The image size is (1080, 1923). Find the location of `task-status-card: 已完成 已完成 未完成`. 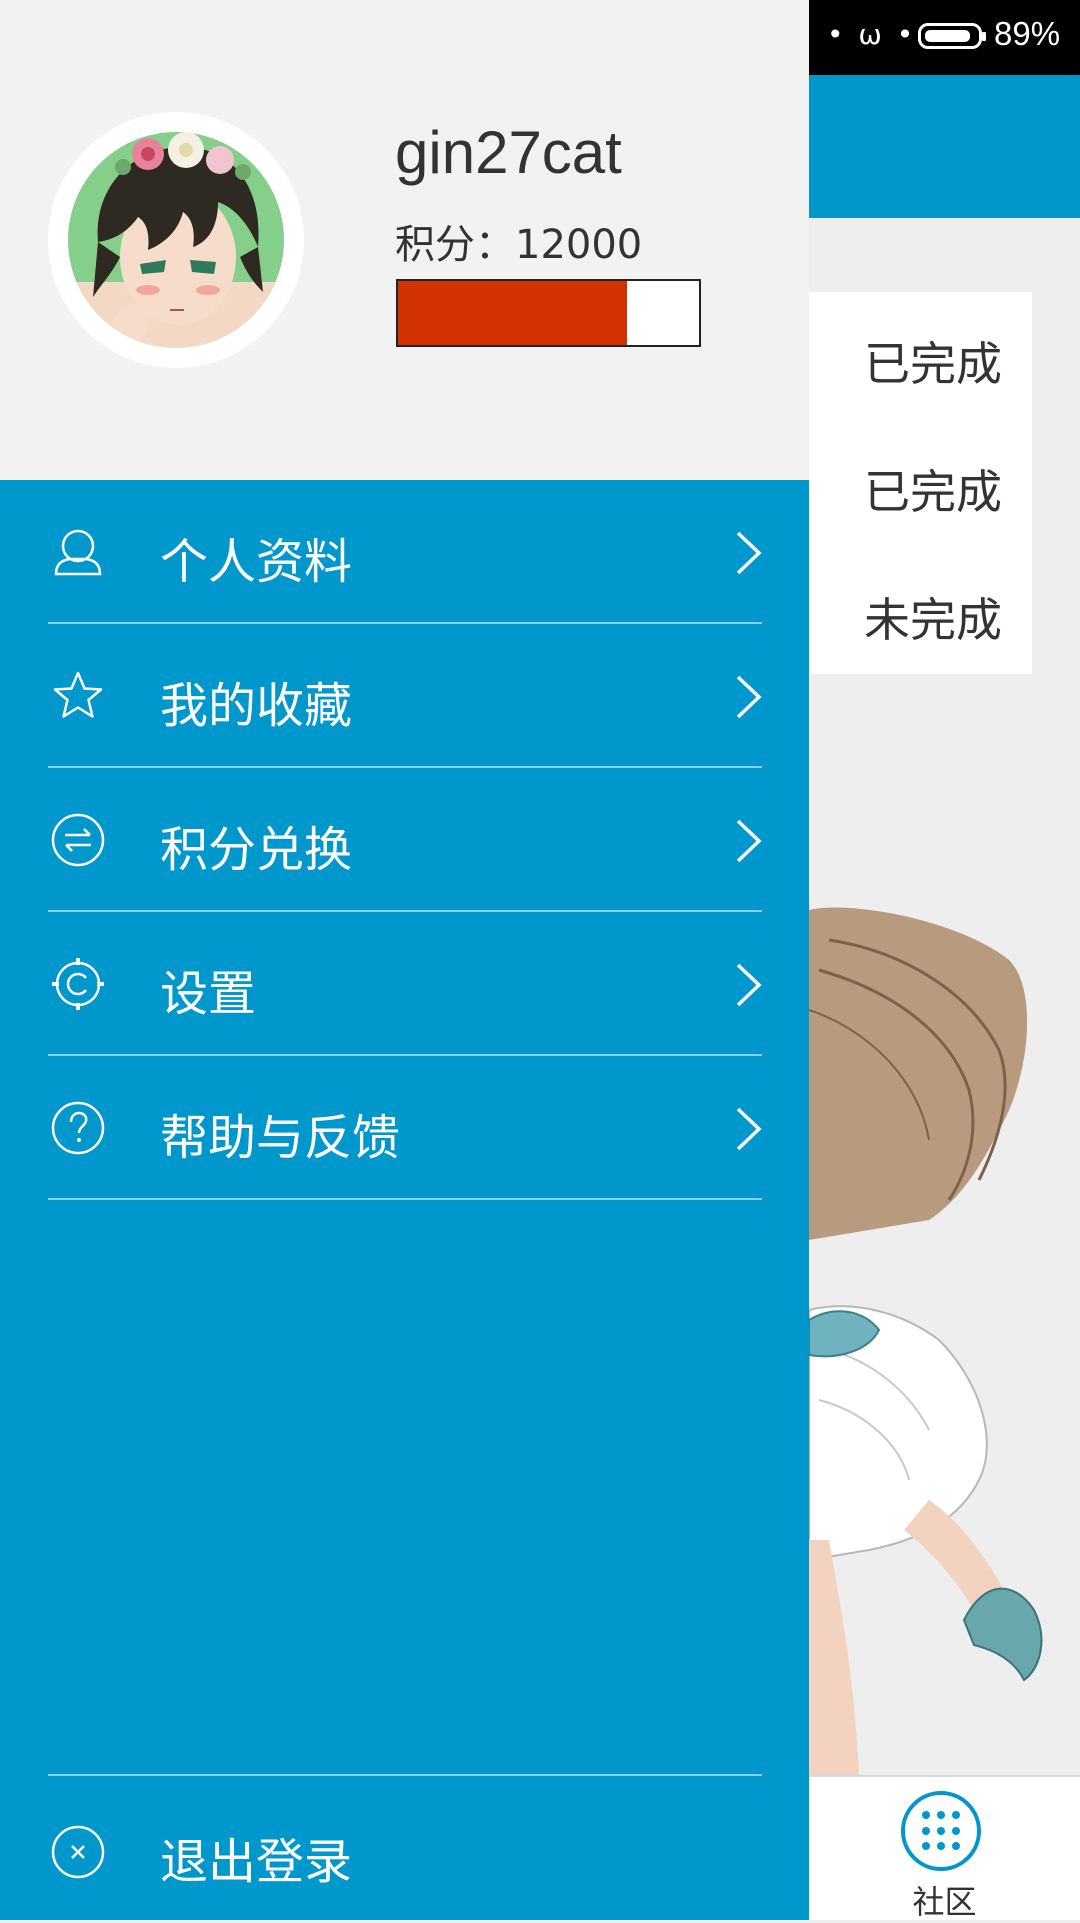

task-status-card: 已完成 已完成 未完成 is located at coordinates (920, 483).